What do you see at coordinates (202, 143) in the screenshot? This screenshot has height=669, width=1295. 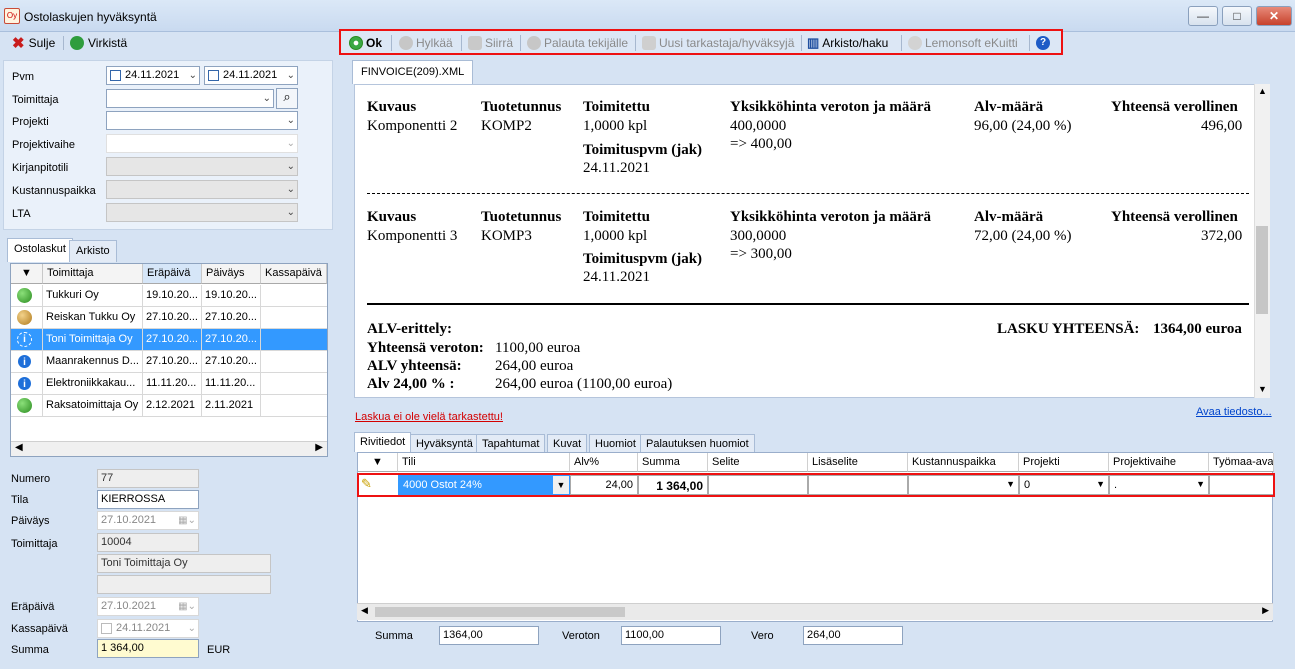 I see `project-phase-select: ⌄` at bounding box center [202, 143].